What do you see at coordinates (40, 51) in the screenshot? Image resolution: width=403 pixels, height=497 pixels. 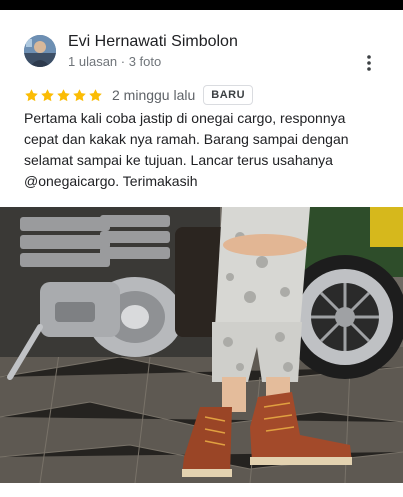 I see `author-avatar` at bounding box center [40, 51].